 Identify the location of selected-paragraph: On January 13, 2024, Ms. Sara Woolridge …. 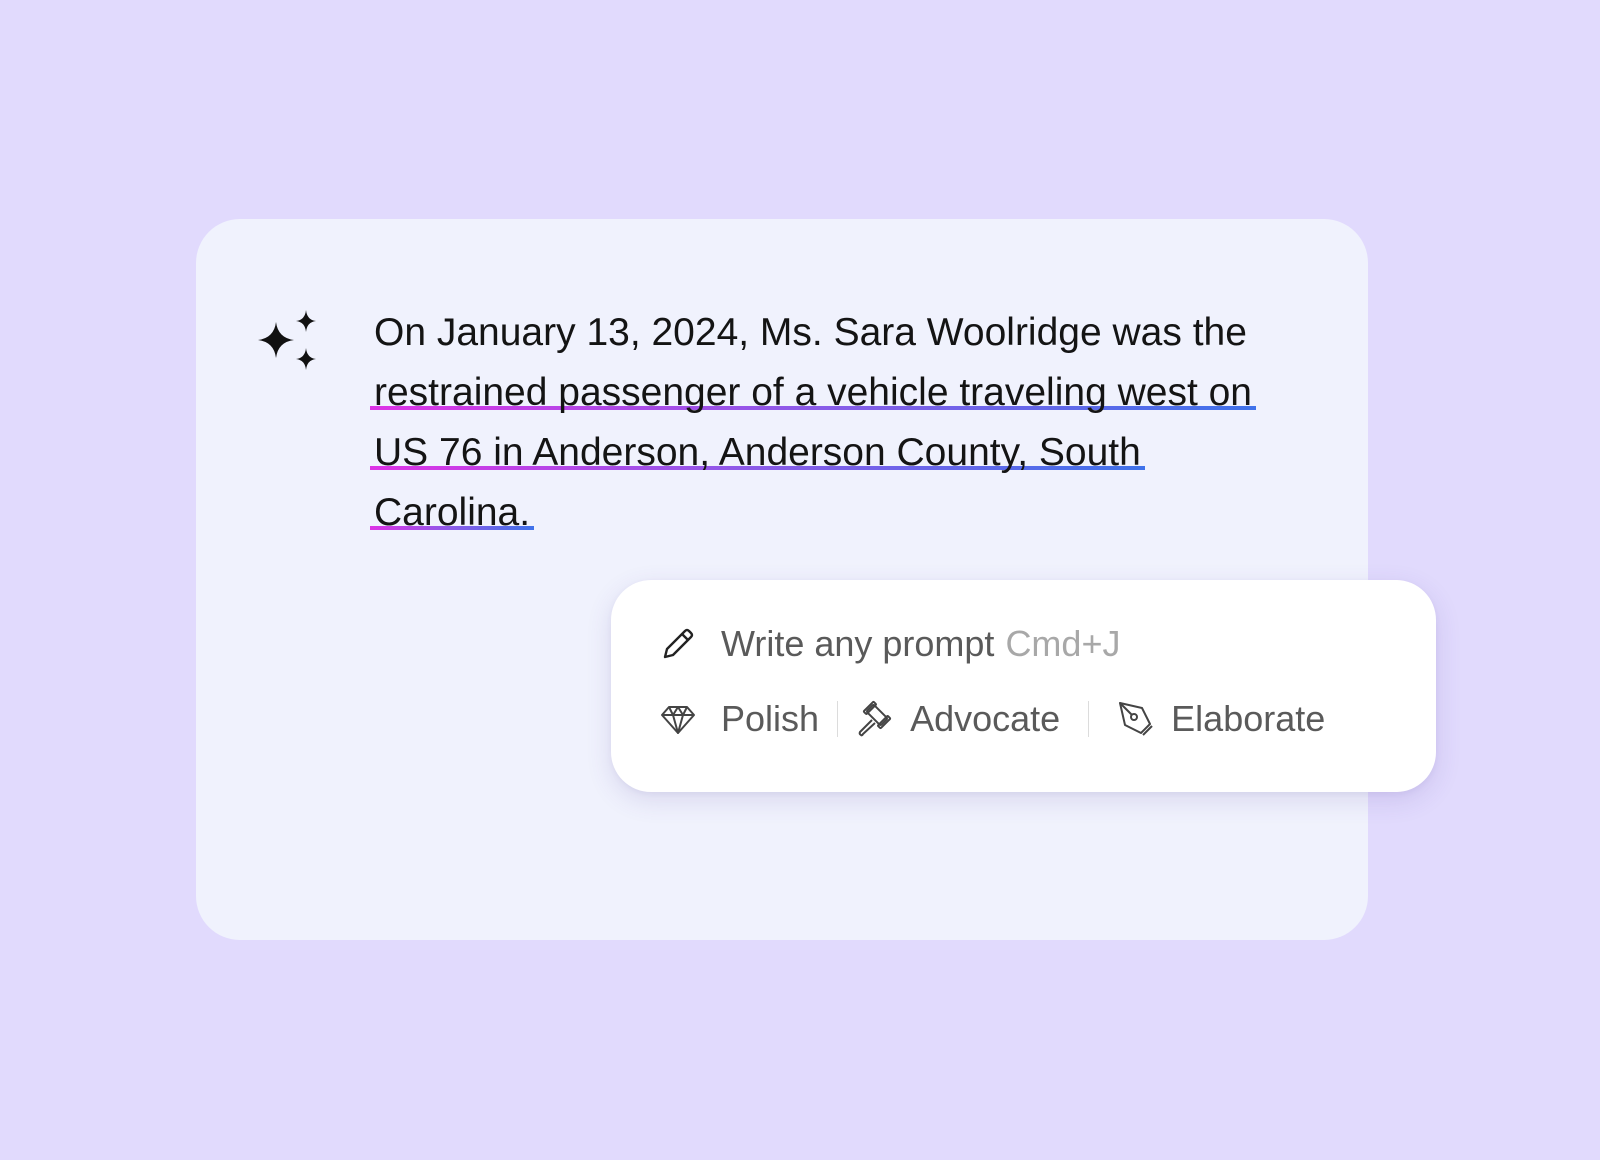
(822, 423).